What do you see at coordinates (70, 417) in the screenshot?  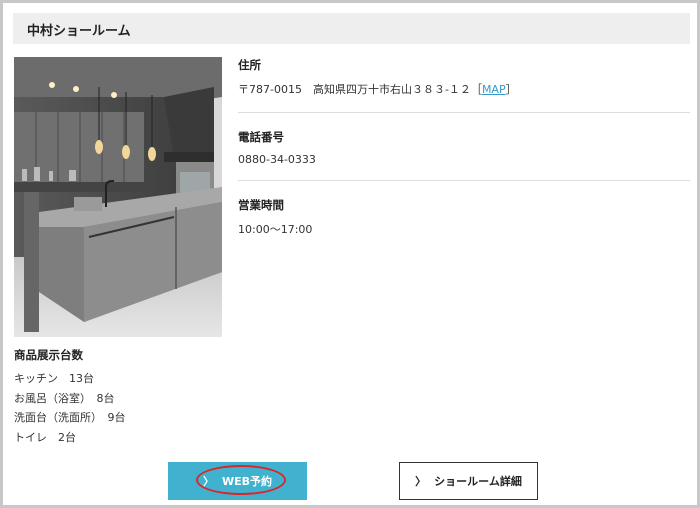 I see `count-row-washbasin: 洗面台（洗面所） 9台` at bounding box center [70, 417].